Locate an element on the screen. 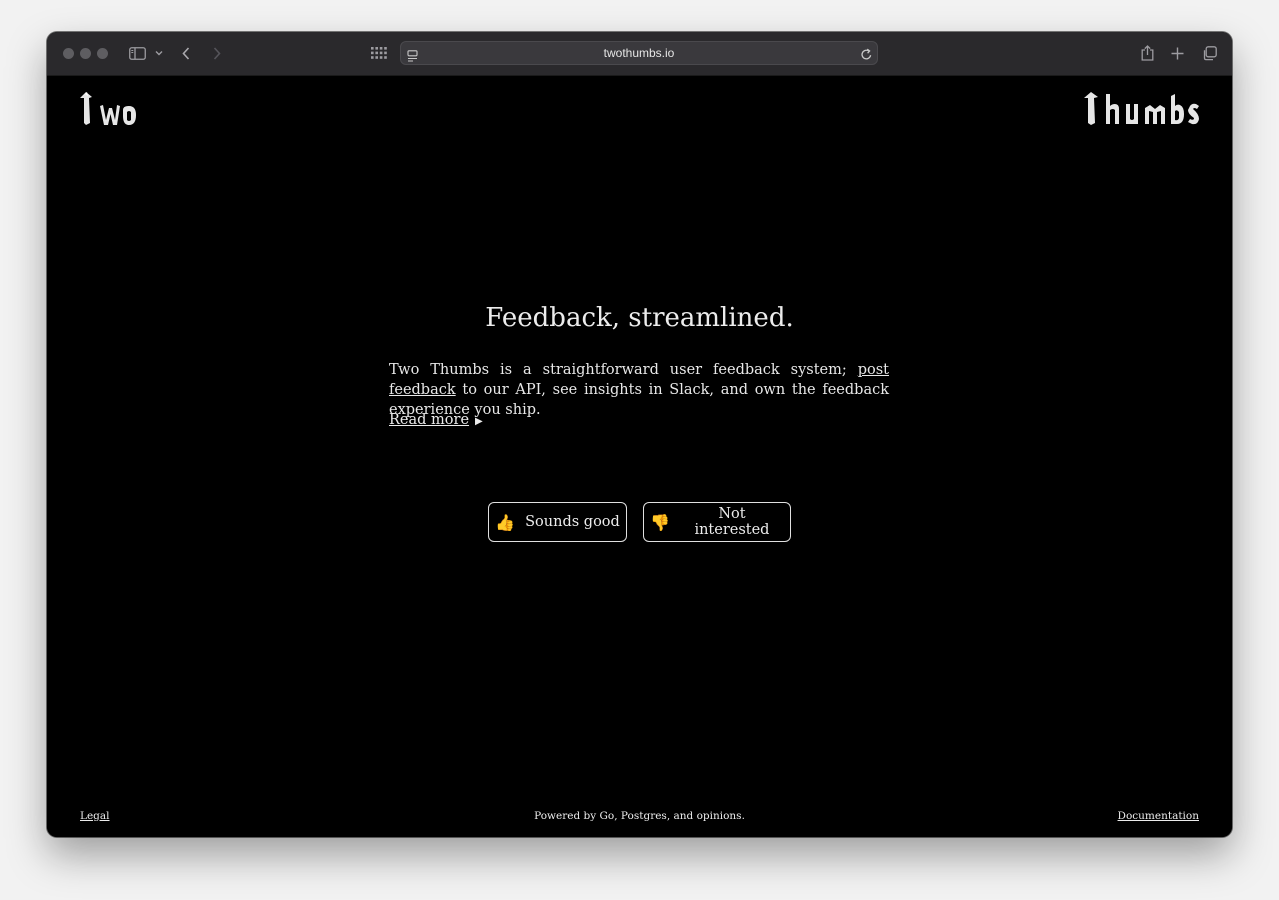  thumbs-down-icon: 👎 is located at coordinates (660, 522).